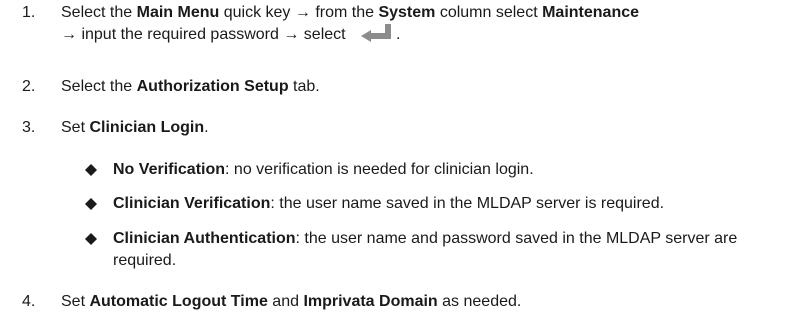 Image resolution: width=794 pixels, height=318 pixels. I want to click on ui-term: Imprivata Domain, so click(370, 301).